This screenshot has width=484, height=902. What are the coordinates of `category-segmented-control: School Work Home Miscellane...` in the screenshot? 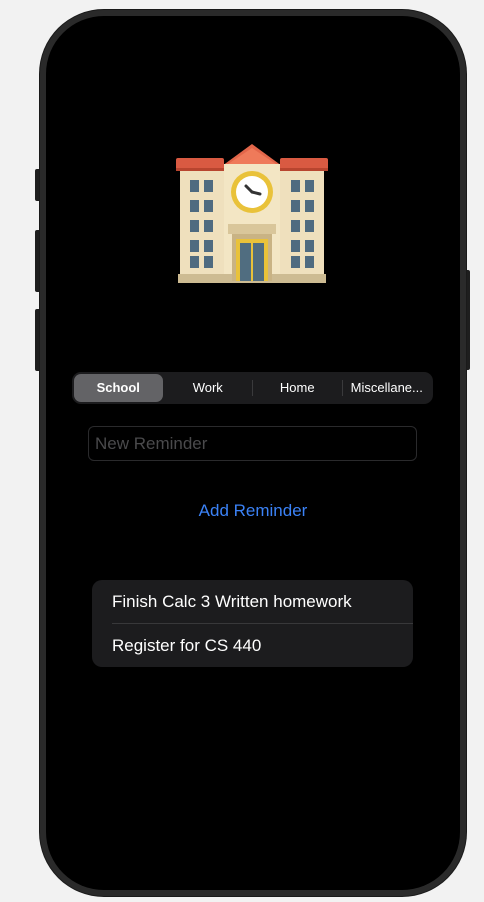 It's located at (252, 388).